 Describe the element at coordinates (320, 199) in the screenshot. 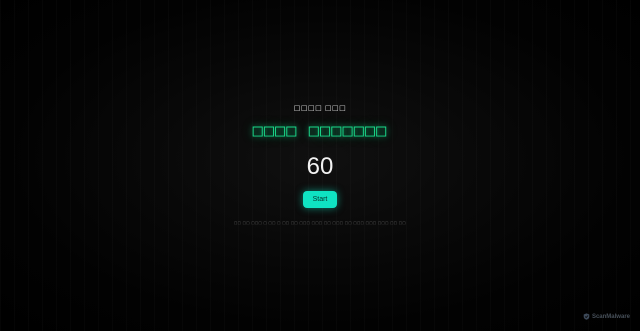

I see `start-button: Start` at that location.